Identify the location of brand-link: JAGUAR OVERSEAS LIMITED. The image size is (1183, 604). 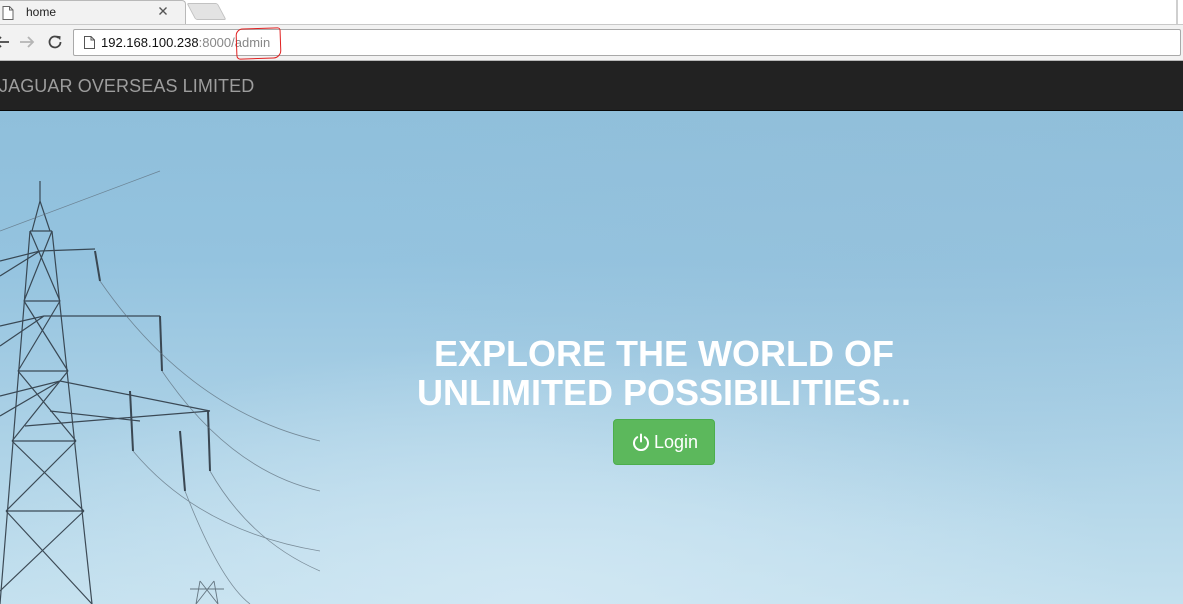
(127, 86).